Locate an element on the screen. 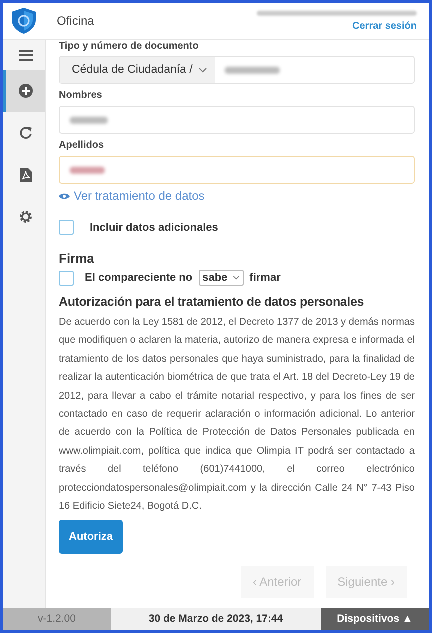 The image size is (432, 633). view-data-treatment-link: Ver tratamiento de datos is located at coordinates (132, 196).